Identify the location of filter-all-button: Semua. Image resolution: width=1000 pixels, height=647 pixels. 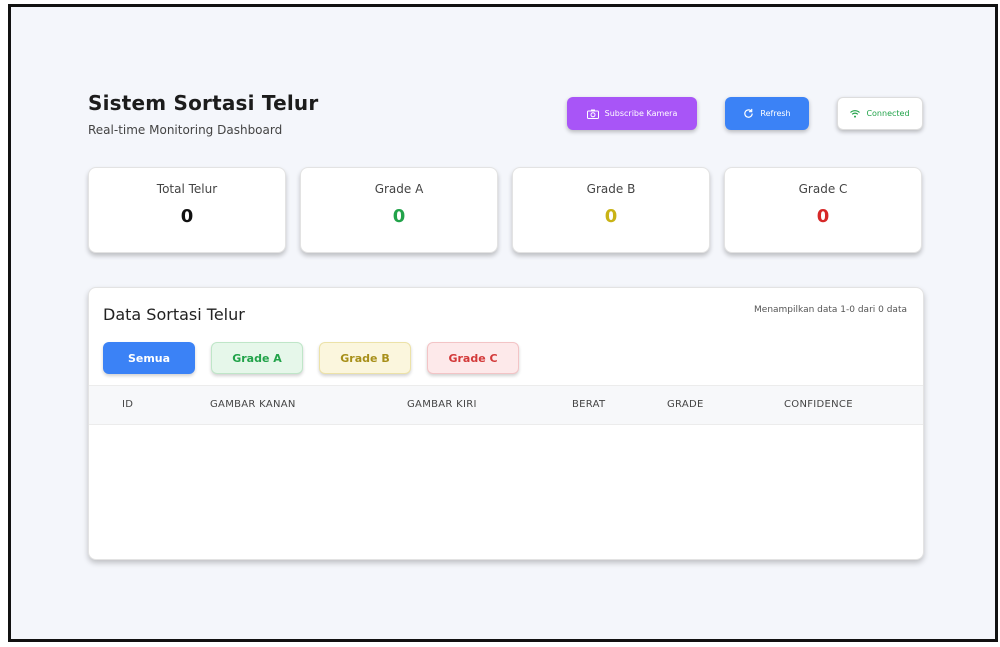
(149, 358).